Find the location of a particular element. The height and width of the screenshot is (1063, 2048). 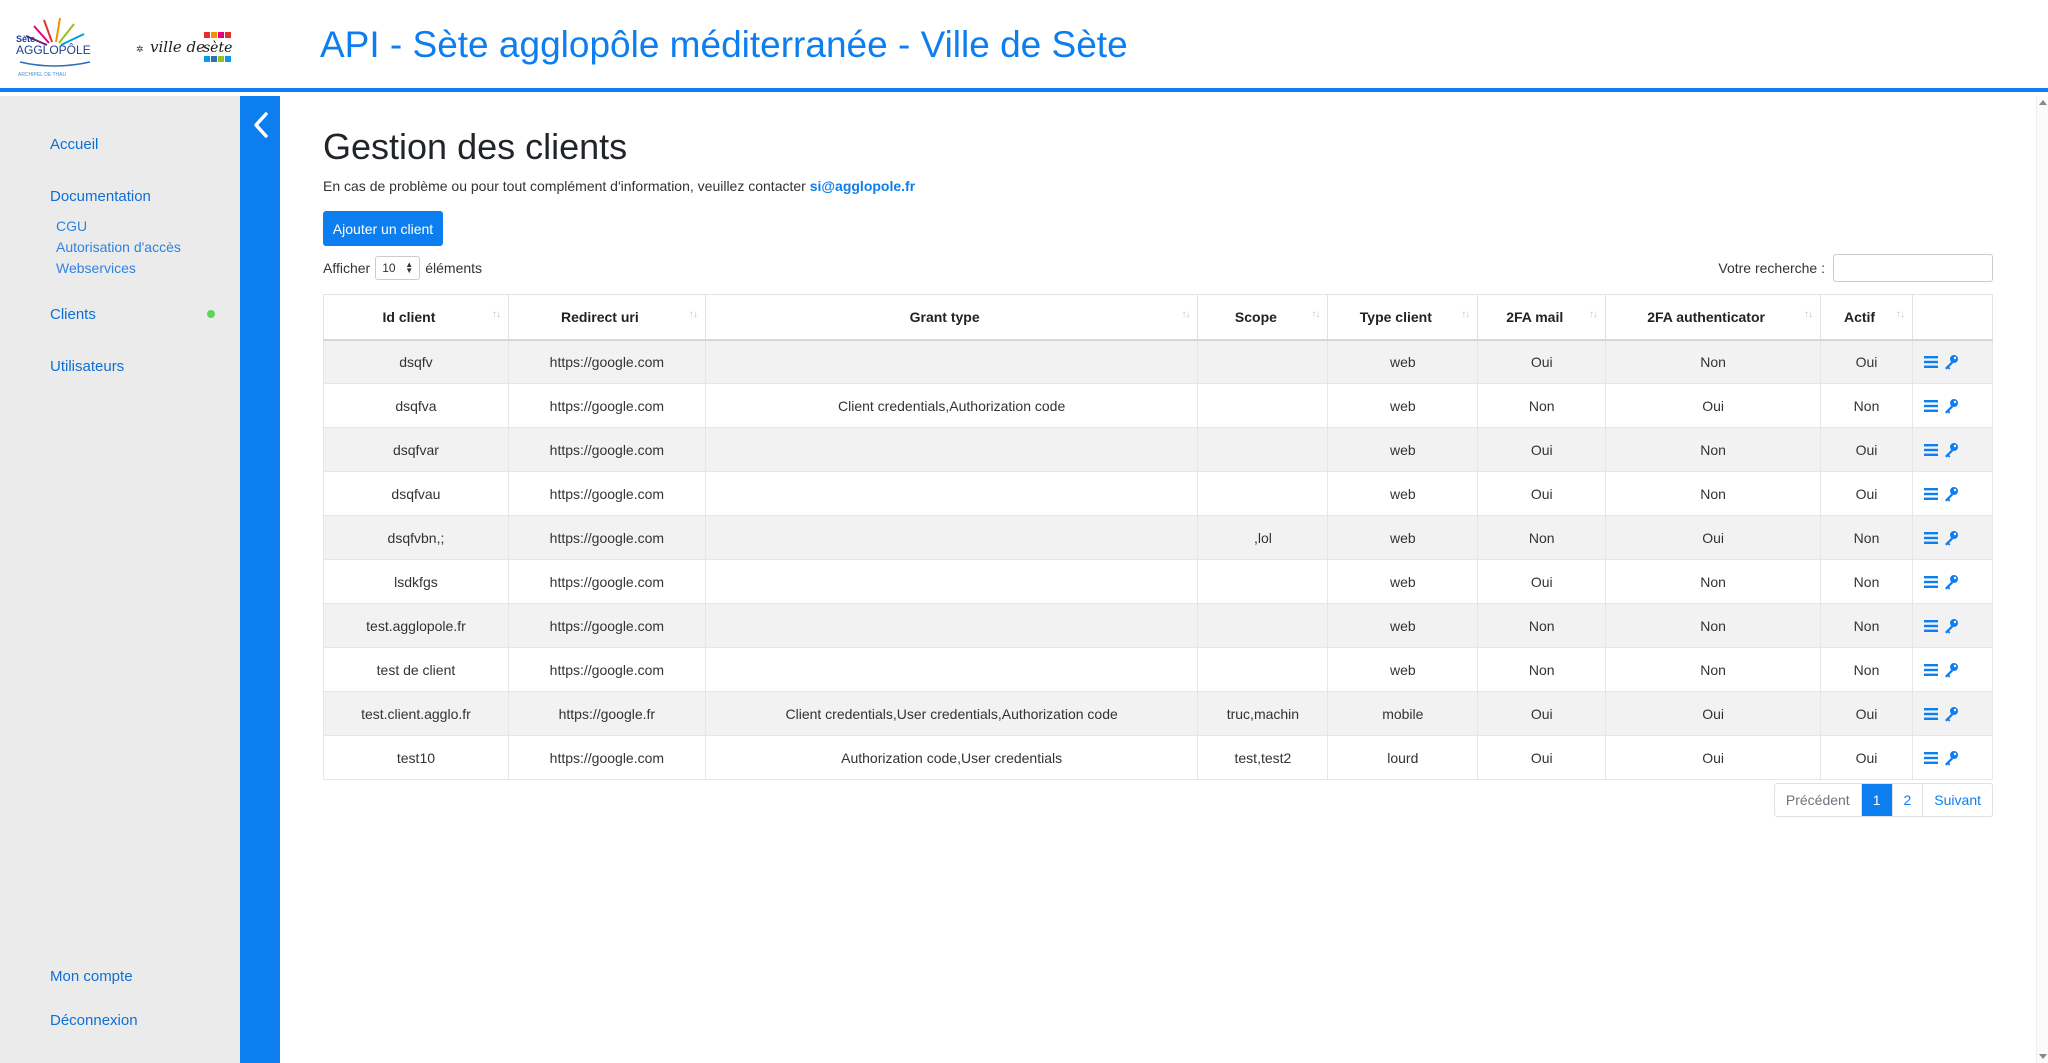

page-title: Gestion des clients is located at coordinates (475, 146).